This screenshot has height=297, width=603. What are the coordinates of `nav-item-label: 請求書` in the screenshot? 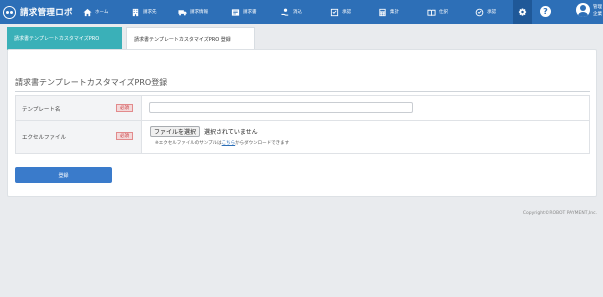 It's located at (250, 12).